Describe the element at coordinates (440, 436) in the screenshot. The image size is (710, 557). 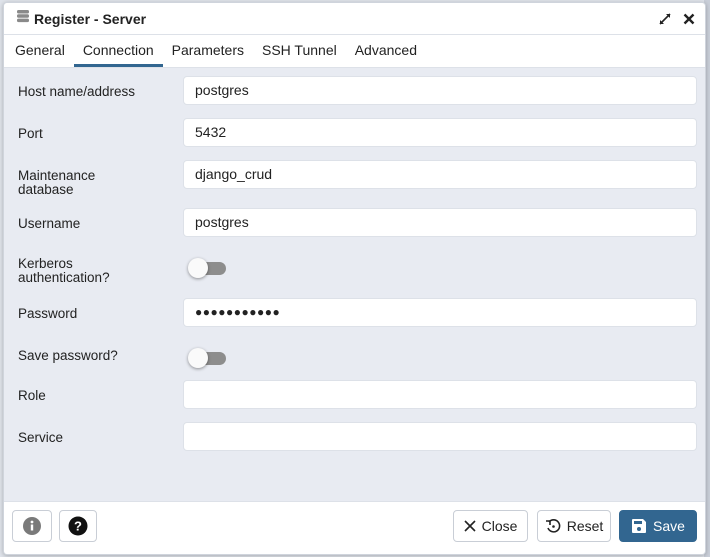
I see `service-input` at that location.